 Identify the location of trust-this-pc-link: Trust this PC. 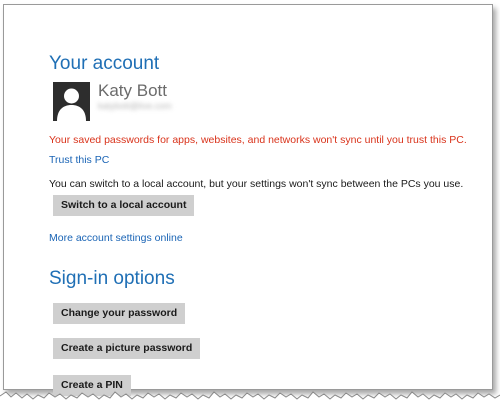
(79, 160).